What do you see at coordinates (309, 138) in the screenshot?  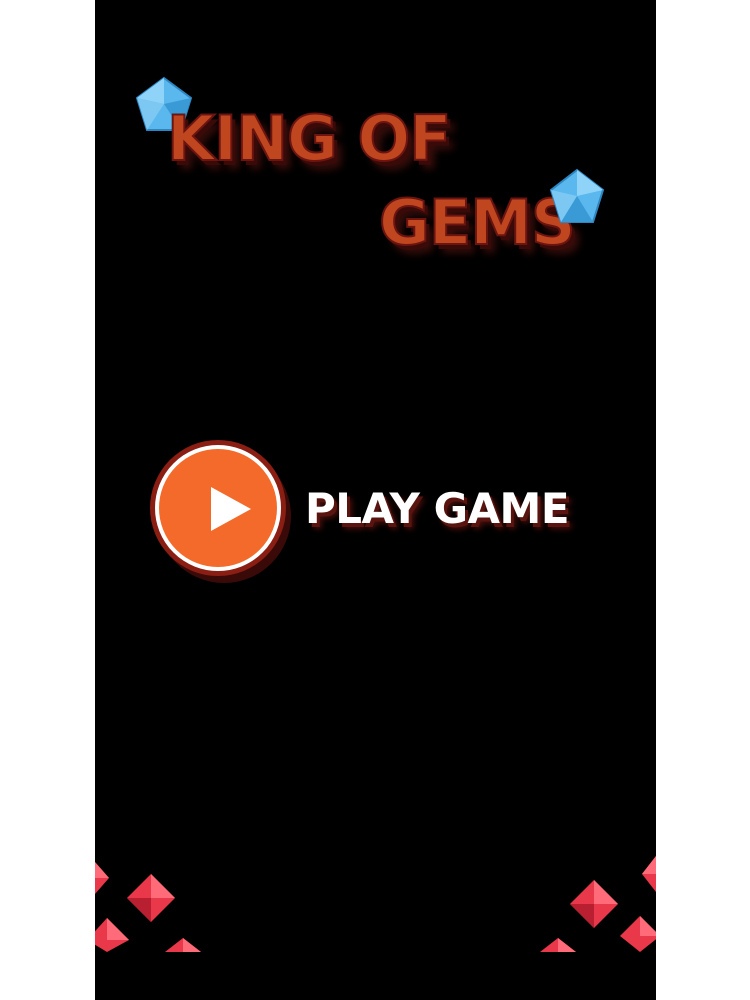 I see `game-title-line-1: KING OF` at bounding box center [309, 138].